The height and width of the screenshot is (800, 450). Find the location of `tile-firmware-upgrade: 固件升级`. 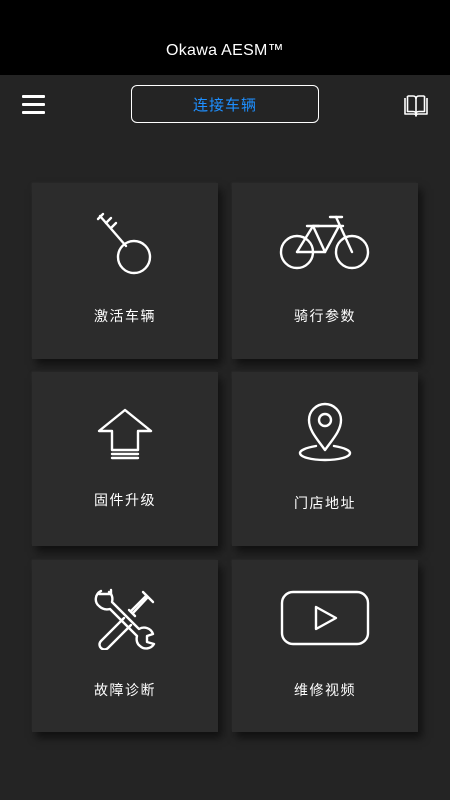

tile-firmware-upgrade: 固件升级 is located at coordinates (125, 459).